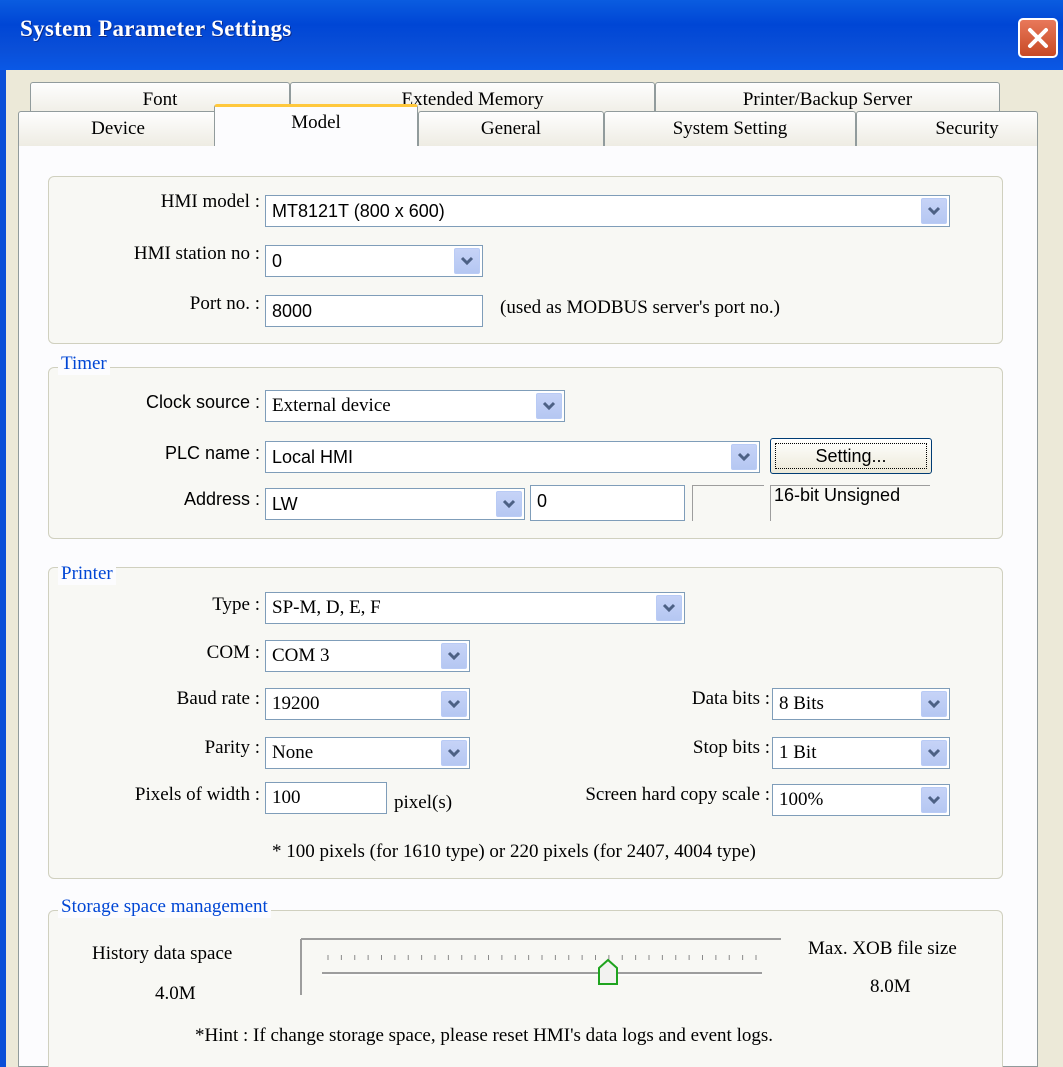 Image resolution: width=1063 pixels, height=1067 pixels. What do you see at coordinates (202, 402) in the screenshot?
I see `clock-source-label: Clock source :` at bounding box center [202, 402].